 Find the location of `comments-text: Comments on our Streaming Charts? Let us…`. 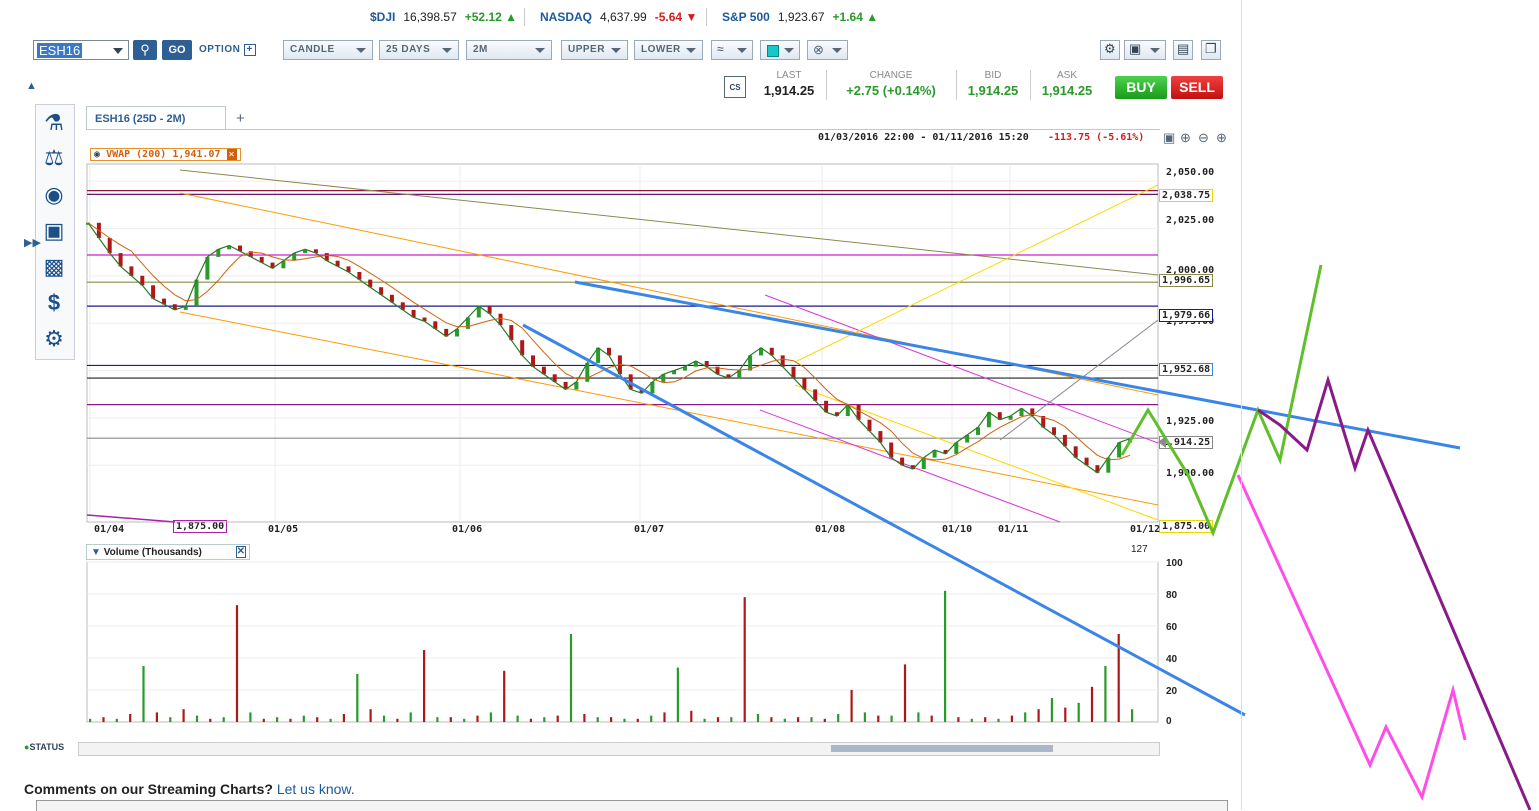

comments-text: Comments on our Streaming Charts? Let us… is located at coordinates (189, 789).